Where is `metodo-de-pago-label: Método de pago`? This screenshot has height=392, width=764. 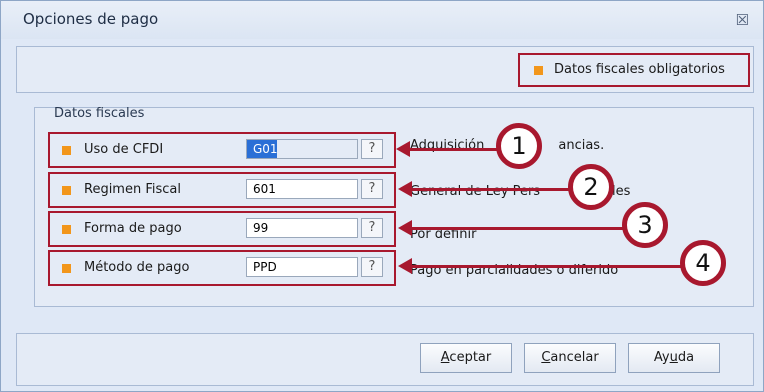
metodo-de-pago-label: Método de pago is located at coordinates (137, 267).